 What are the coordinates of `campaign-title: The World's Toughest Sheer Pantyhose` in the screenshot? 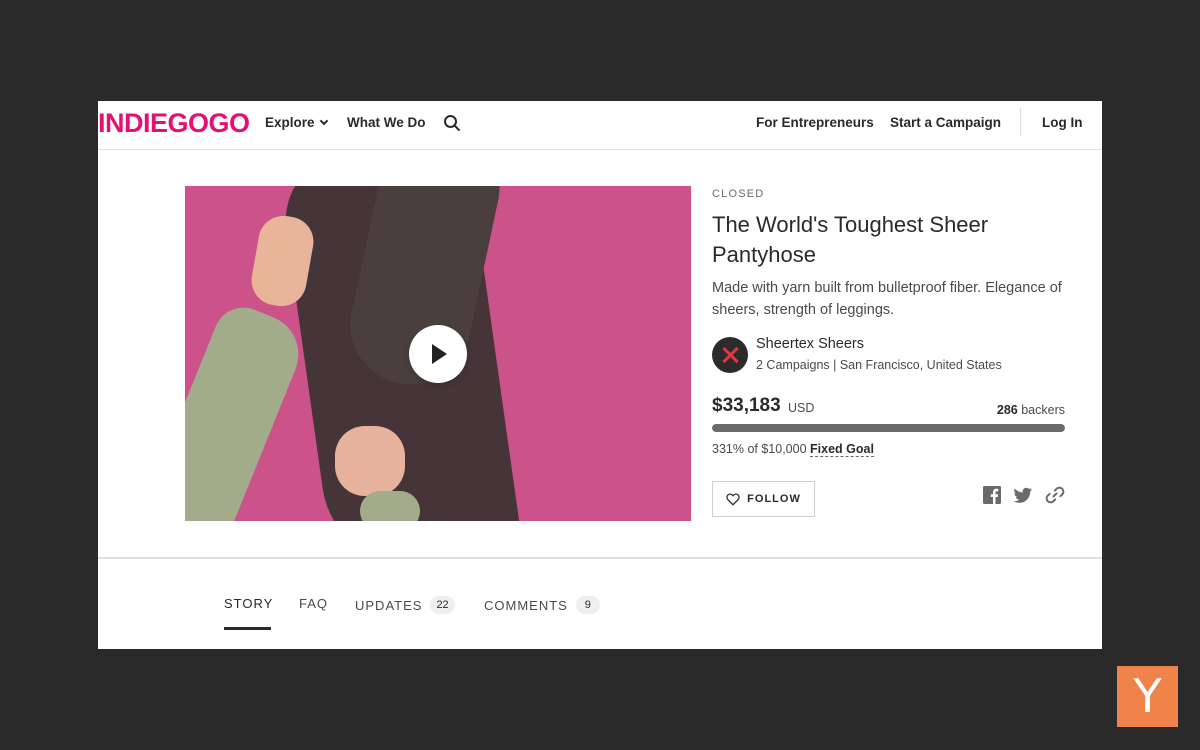 It's located at (850, 239).